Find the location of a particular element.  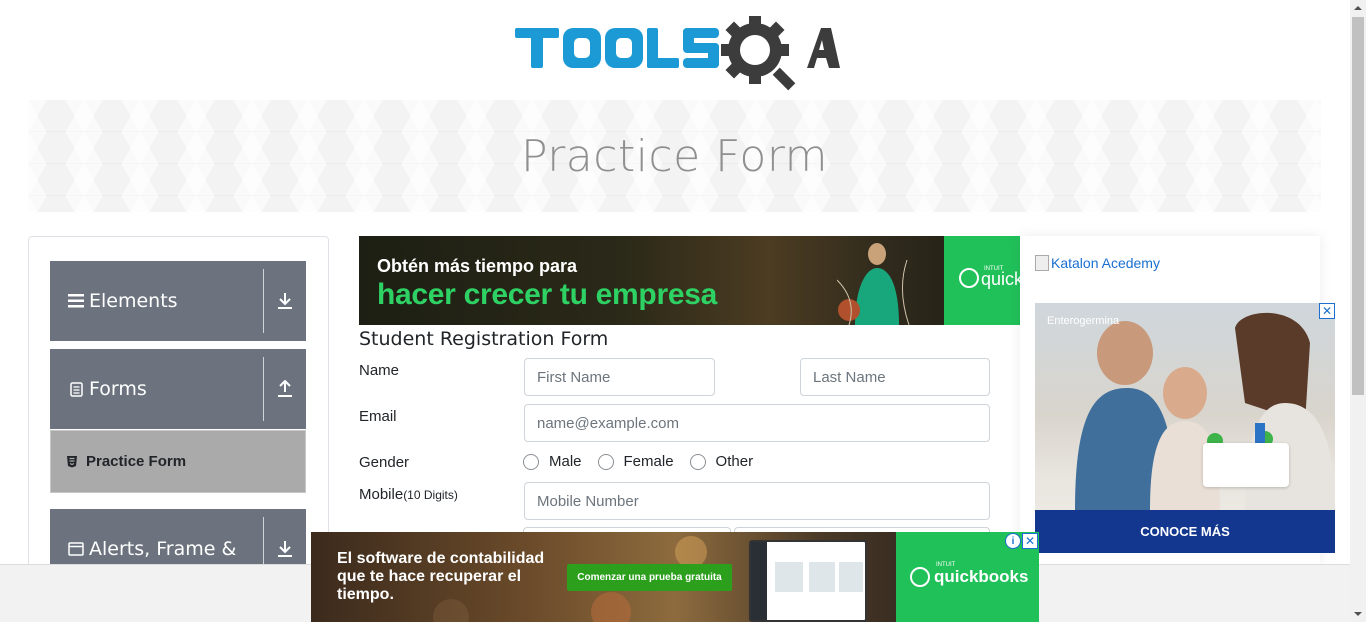

gender-other-option: Other is located at coordinates (721, 461).